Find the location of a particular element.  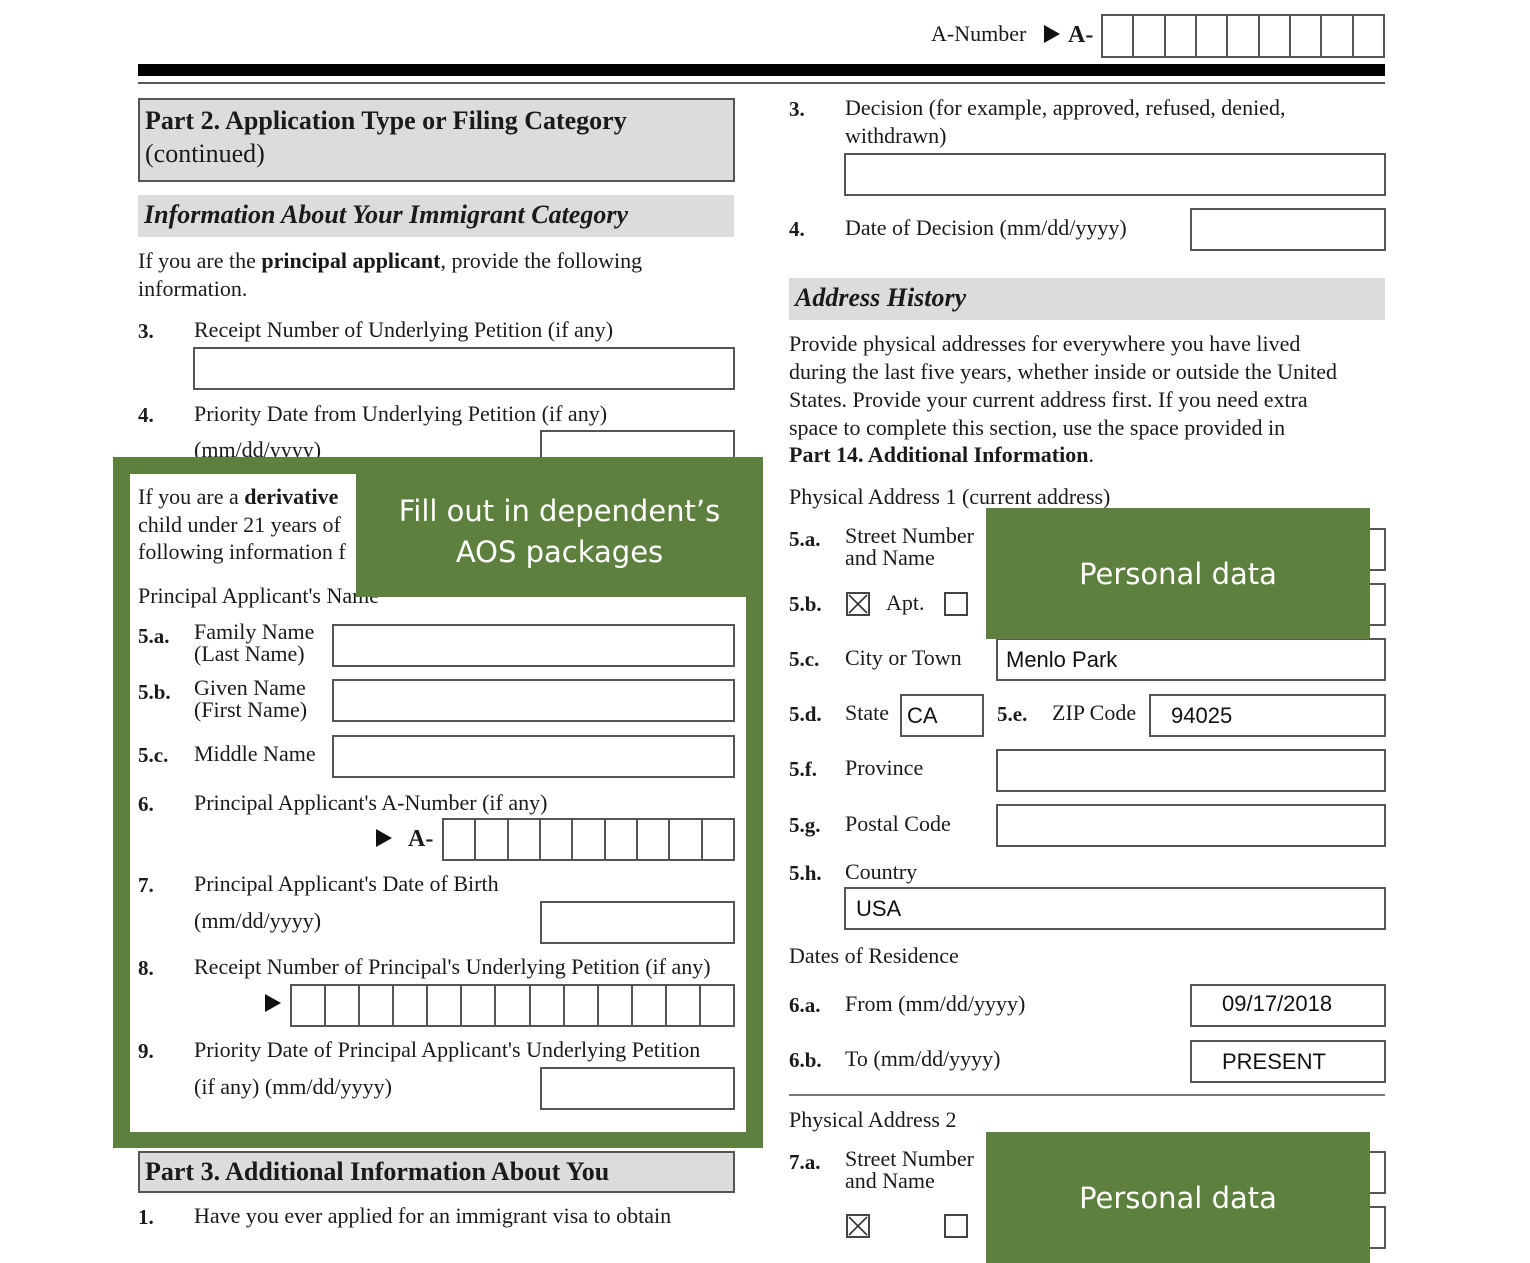

ste-checkbox is located at coordinates (956, 604).